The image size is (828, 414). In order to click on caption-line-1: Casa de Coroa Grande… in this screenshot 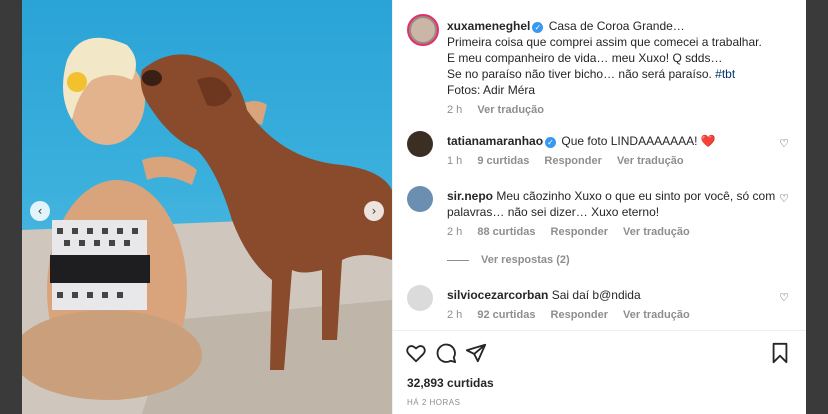, I will do `click(616, 26)`.